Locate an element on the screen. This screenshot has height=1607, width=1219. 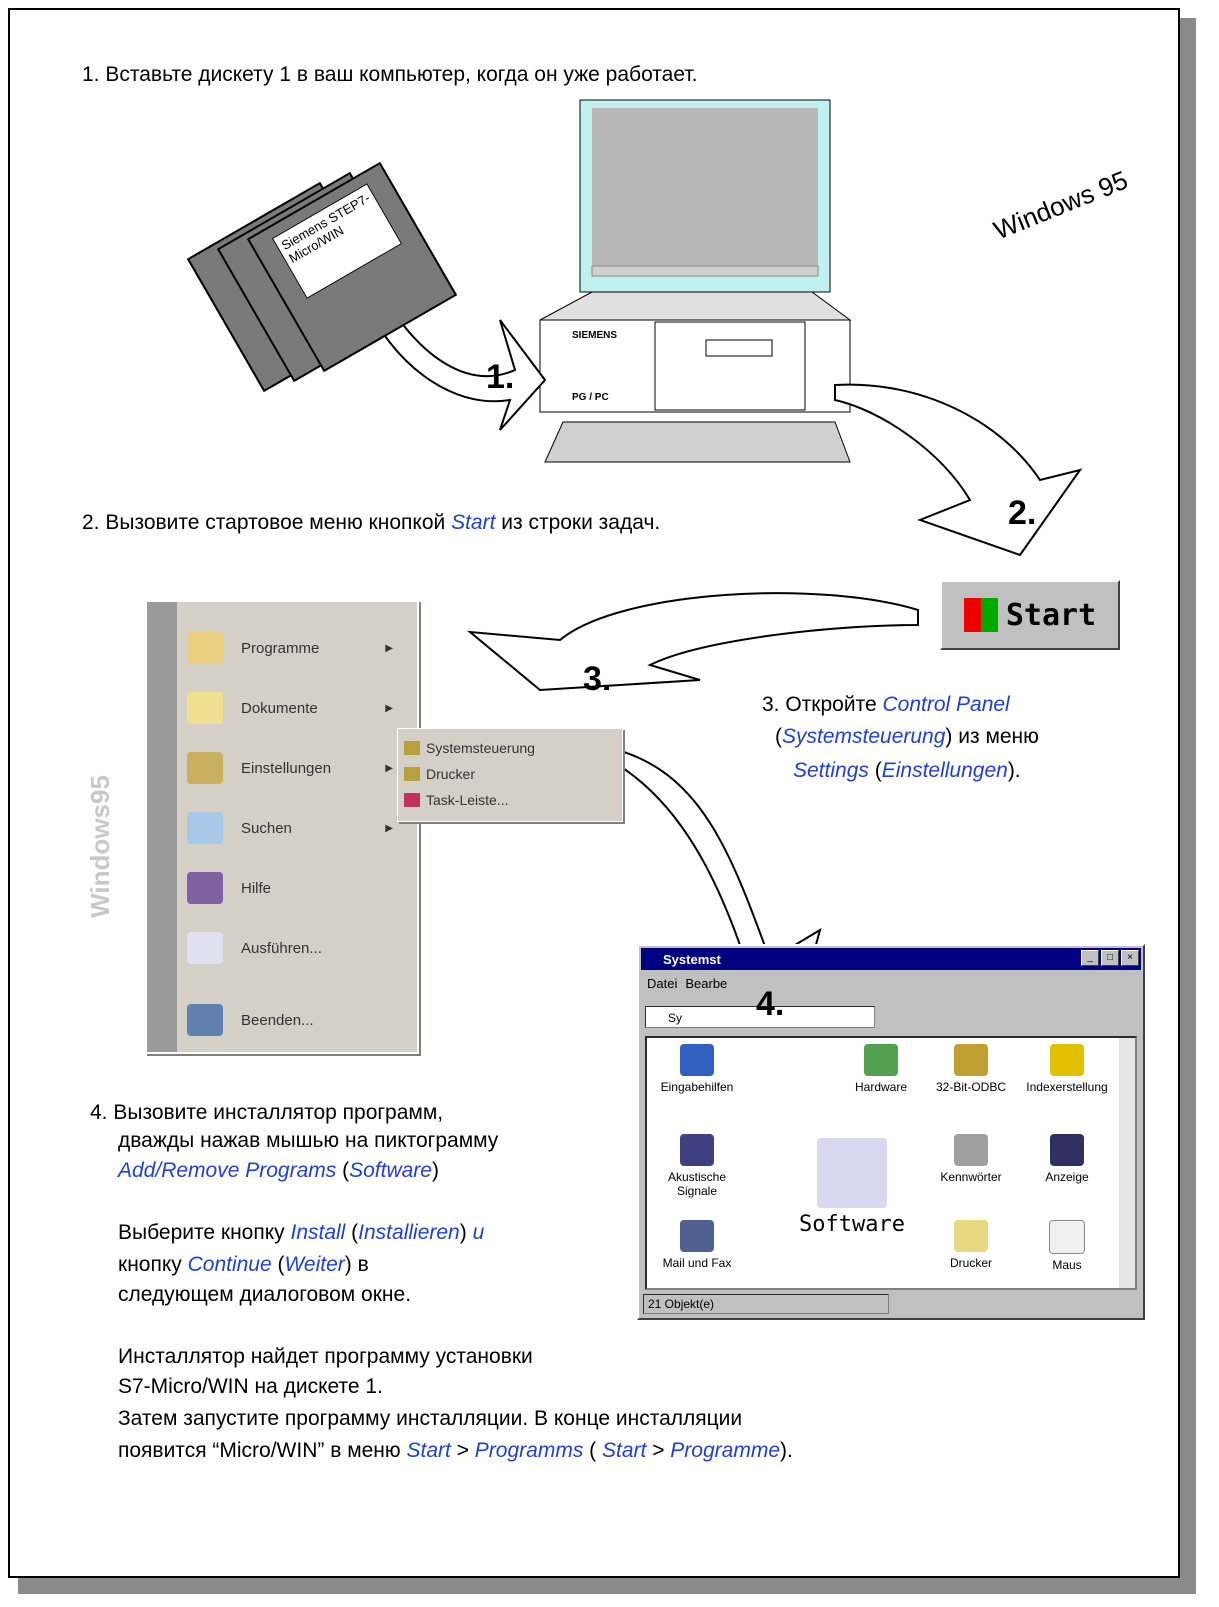
windows-flag-icon is located at coordinates (980, 615).